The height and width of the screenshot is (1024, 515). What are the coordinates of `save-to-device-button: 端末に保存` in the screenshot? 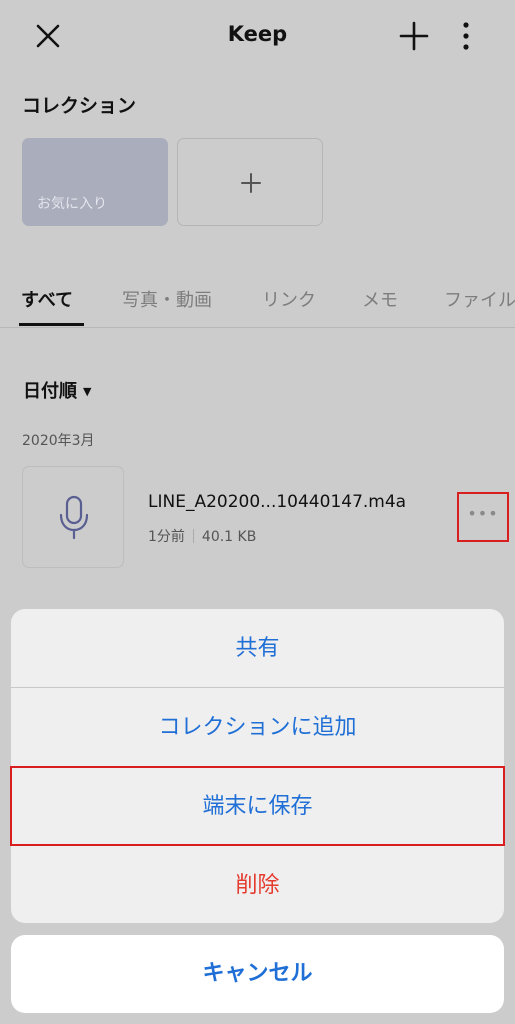 It's located at (257, 806).